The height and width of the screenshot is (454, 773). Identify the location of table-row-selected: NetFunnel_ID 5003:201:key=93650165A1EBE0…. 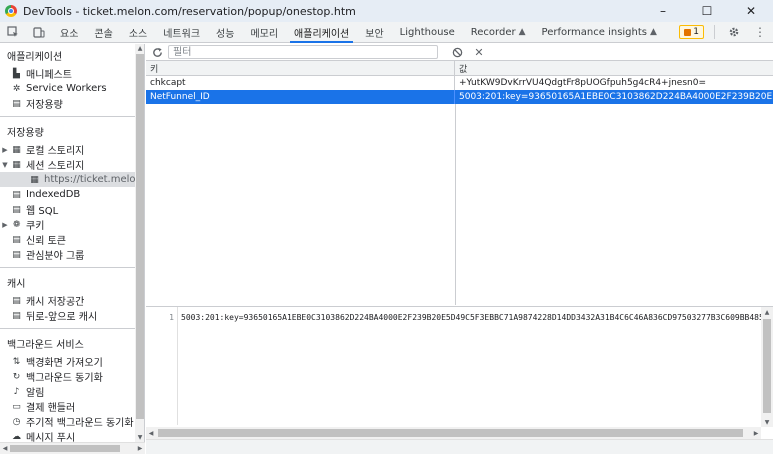
(459, 97).